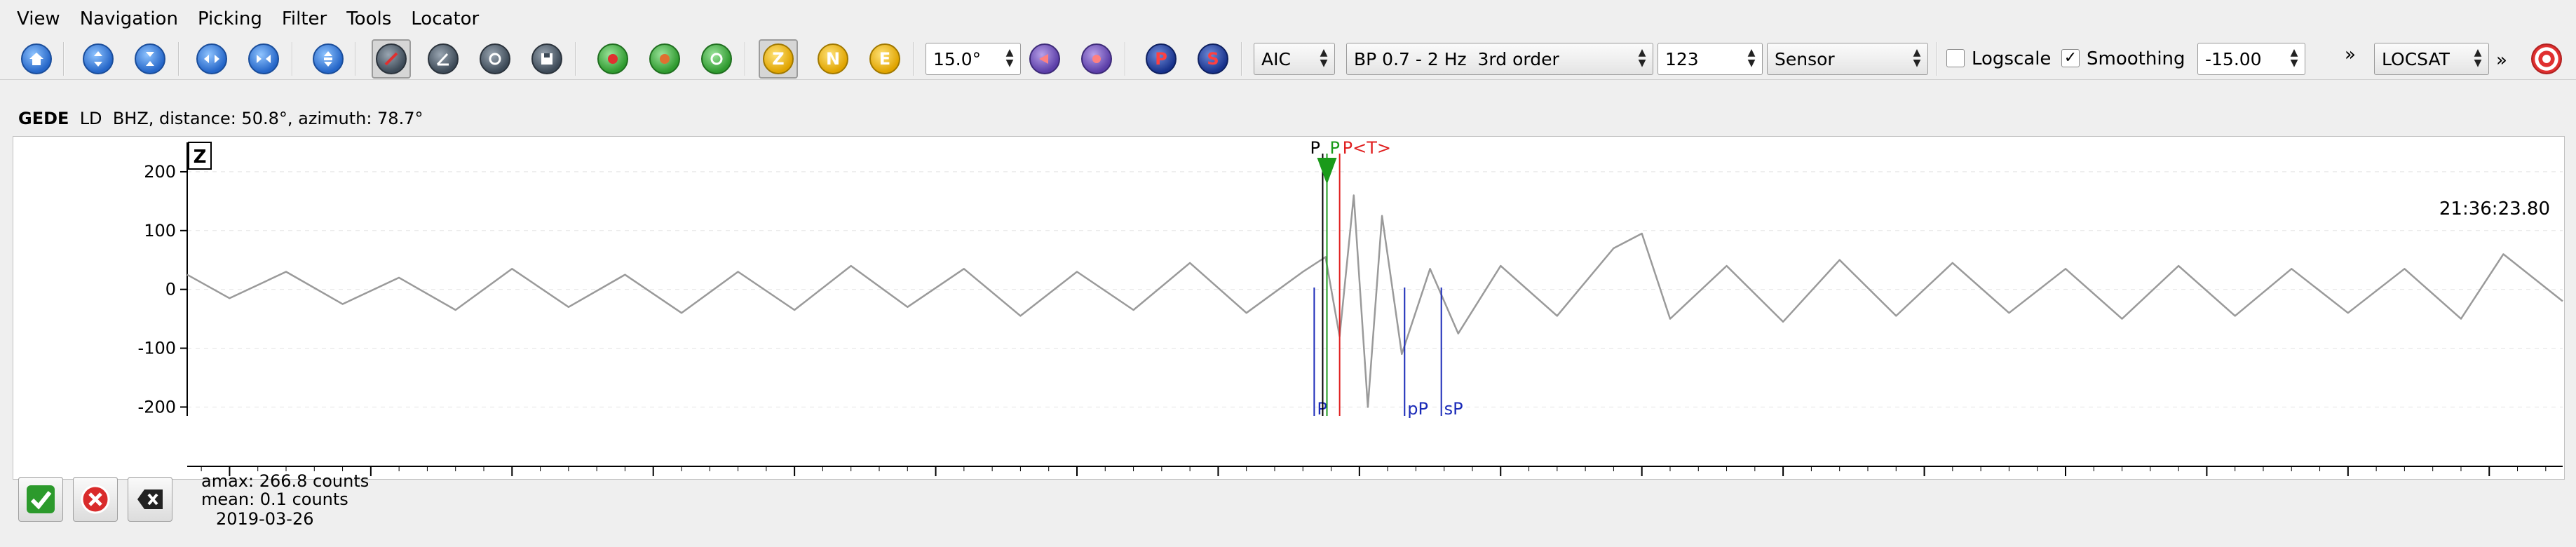 The image size is (2576, 547). What do you see at coordinates (2070, 58) in the screenshot?
I see `smoothing-checkbox: ✓` at bounding box center [2070, 58].